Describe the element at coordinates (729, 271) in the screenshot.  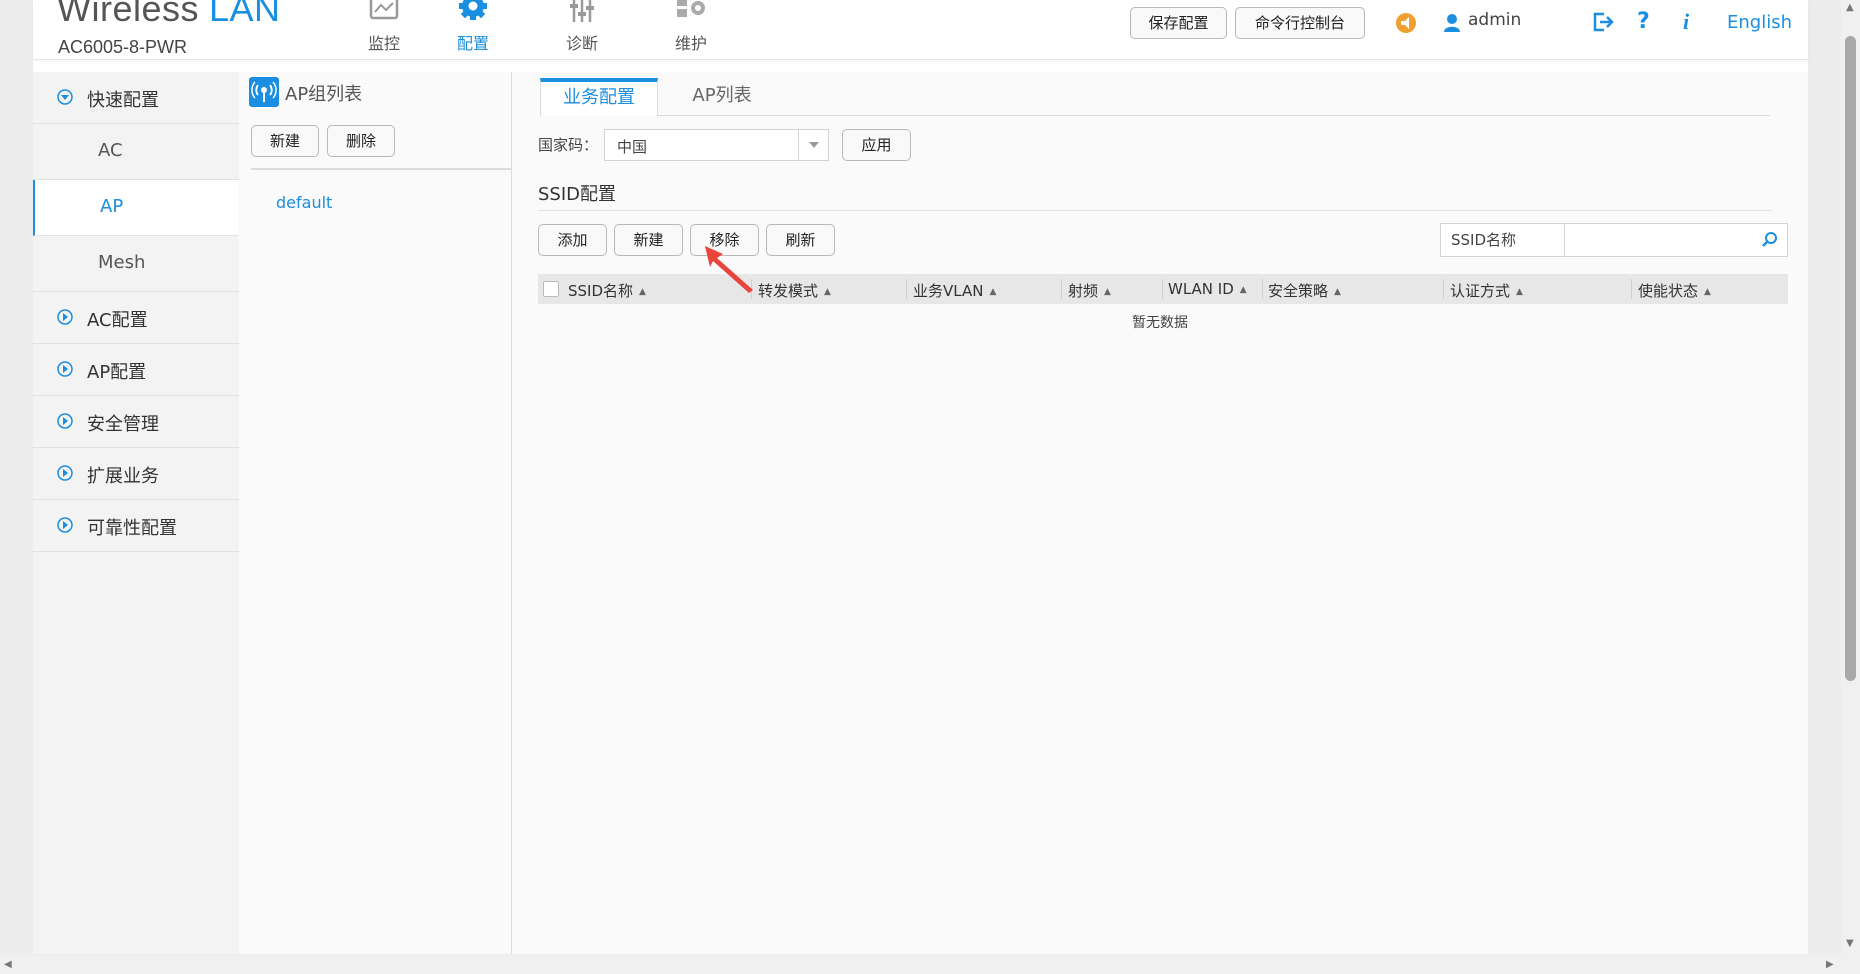
I see `annotation-arrow-icon` at that location.